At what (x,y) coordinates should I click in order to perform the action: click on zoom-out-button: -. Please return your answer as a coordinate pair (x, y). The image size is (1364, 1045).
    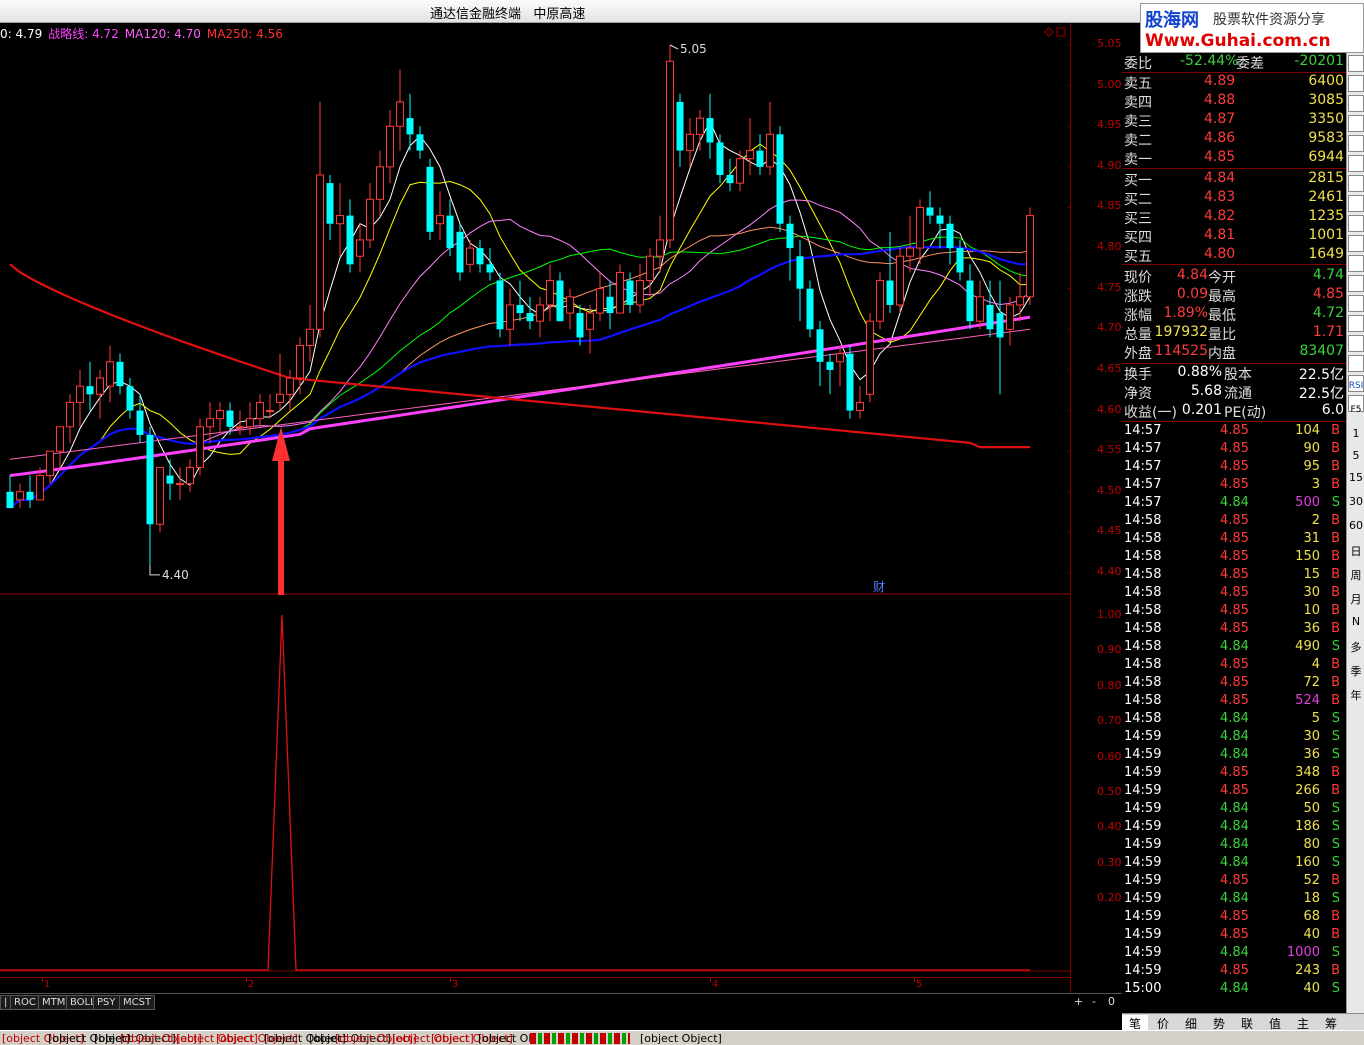
    Looking at the image, I should click on (1094, 1001).